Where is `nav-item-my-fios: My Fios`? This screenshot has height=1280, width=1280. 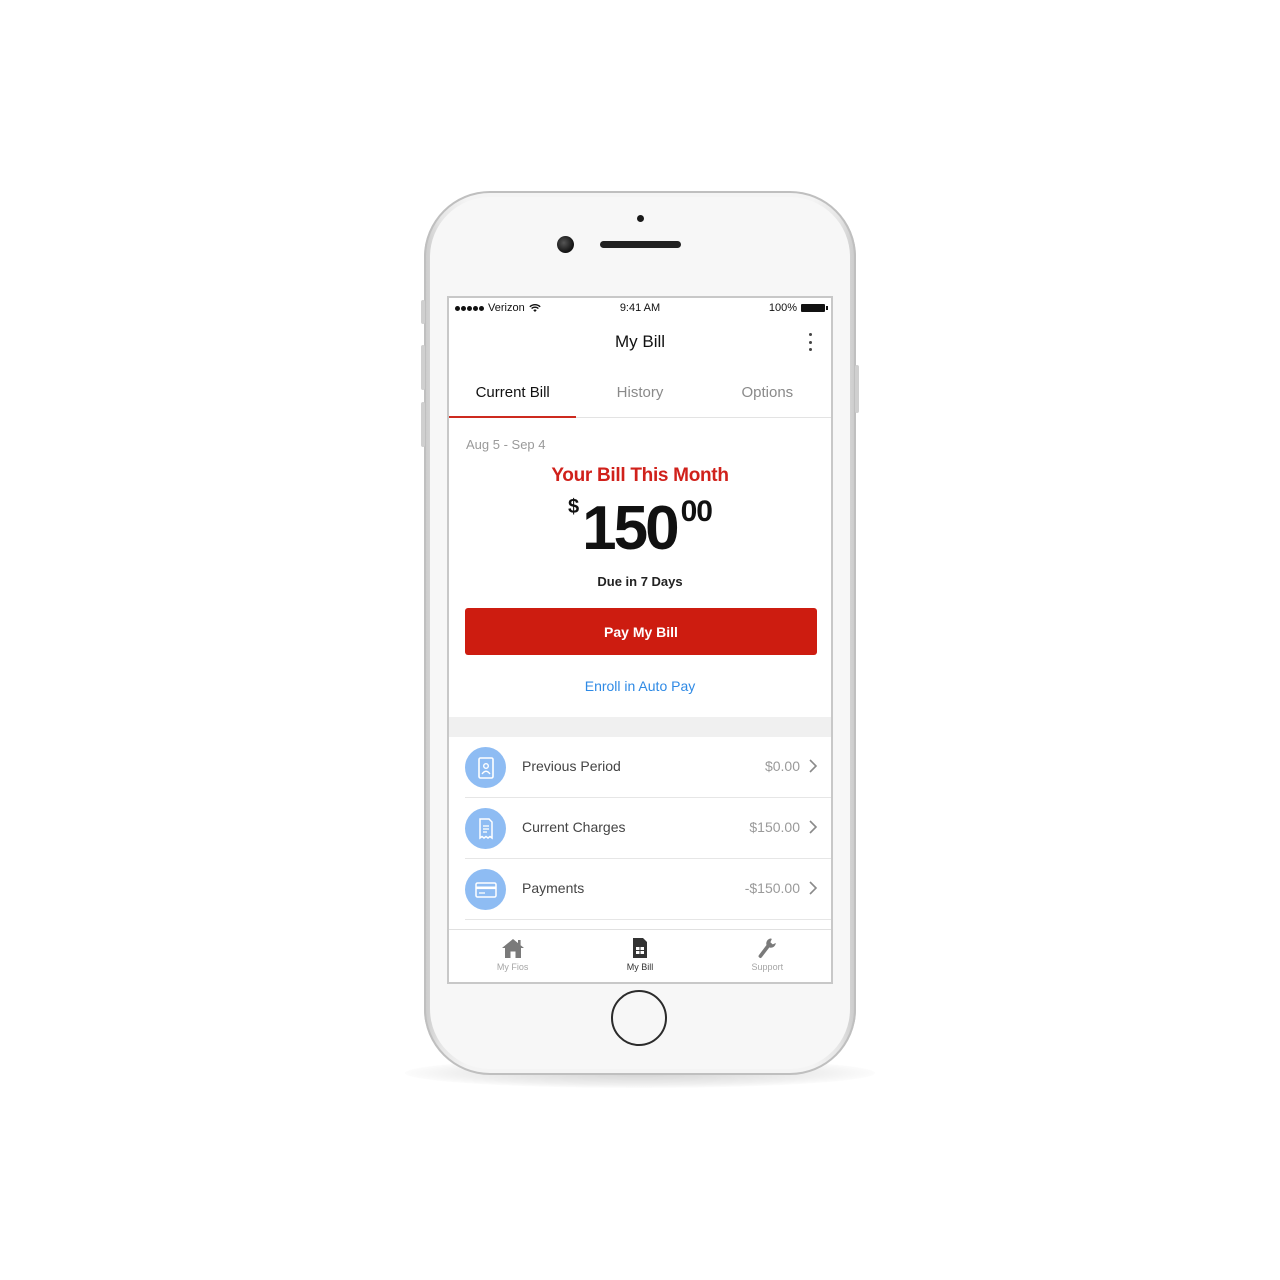 nav-item-my-fios: My Fios is located at coordinates (512, 956).